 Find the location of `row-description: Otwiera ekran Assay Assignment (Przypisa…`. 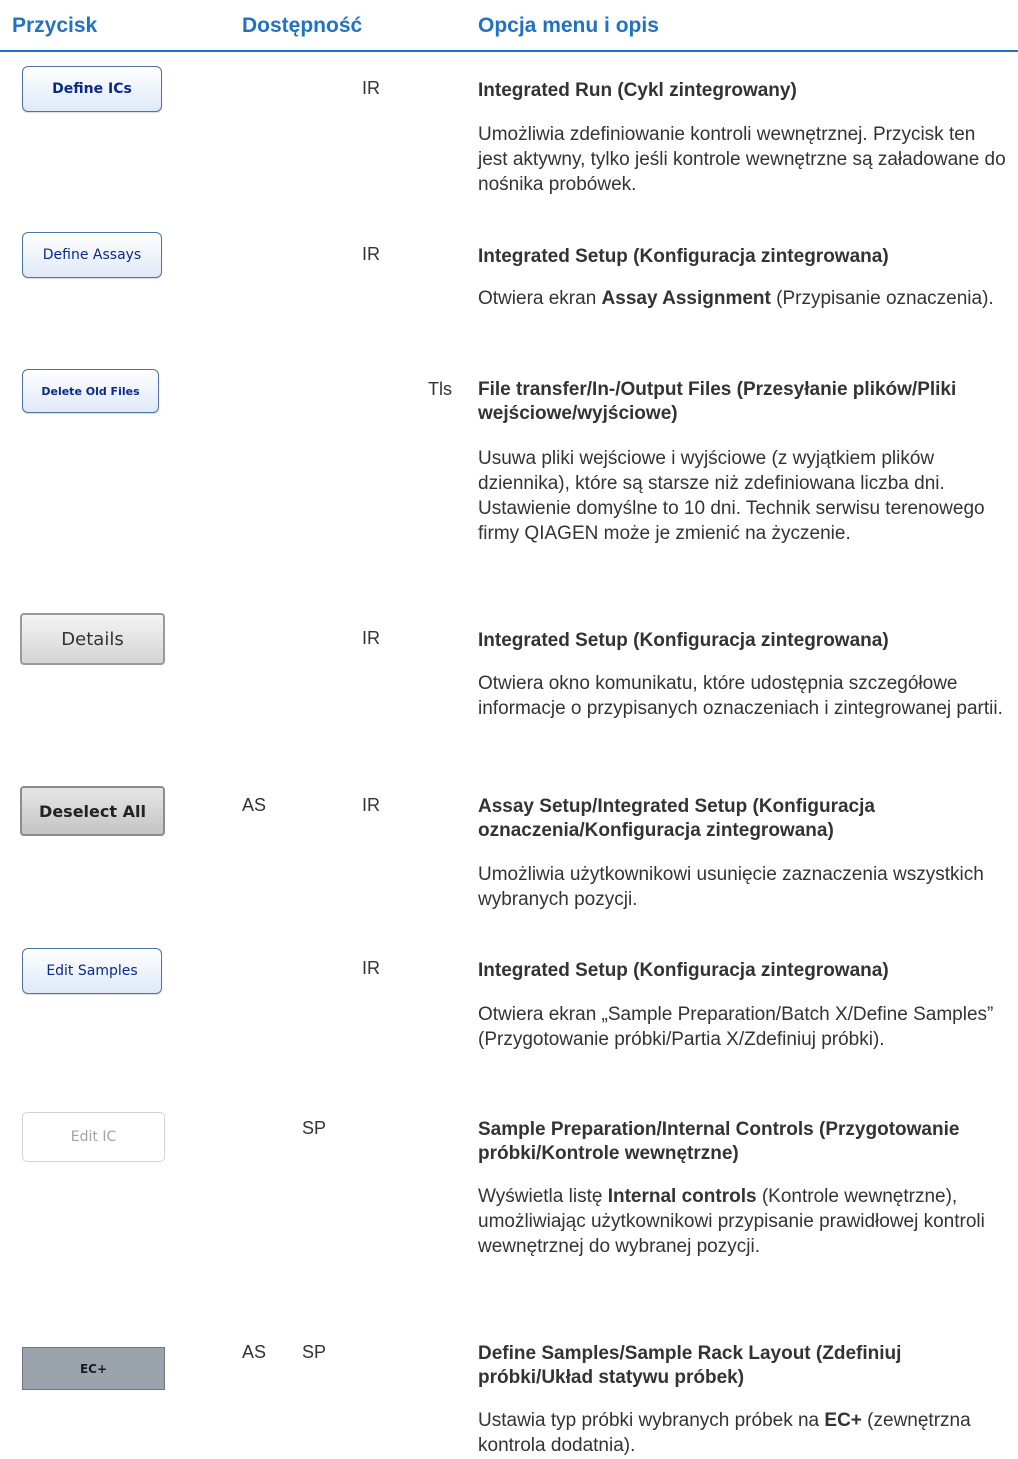

row-description: Otwiera ekran Assay Assignment (Przypisa… is located at coordinates (736, 298).